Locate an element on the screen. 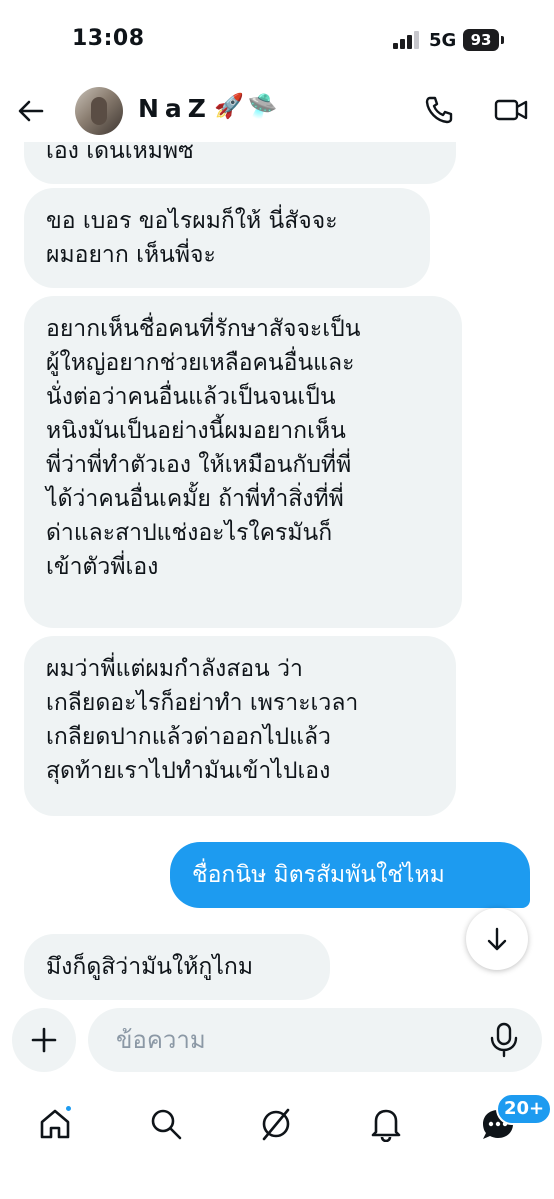 Image resolution: width=554 pixels, height=1199 pixels. search-icon is located at coordinates (166, 1124).